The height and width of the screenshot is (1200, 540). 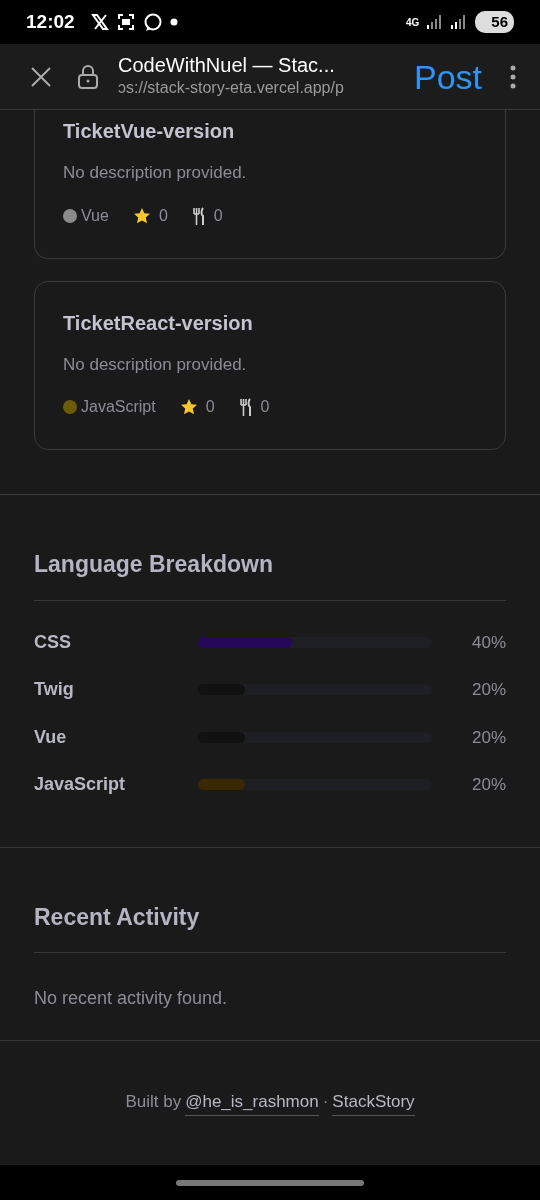 What do you see at coordinates (270, 131) in the screenshot?
I see `repo-name: TicketVue-version` at bounding box center [270, 131].